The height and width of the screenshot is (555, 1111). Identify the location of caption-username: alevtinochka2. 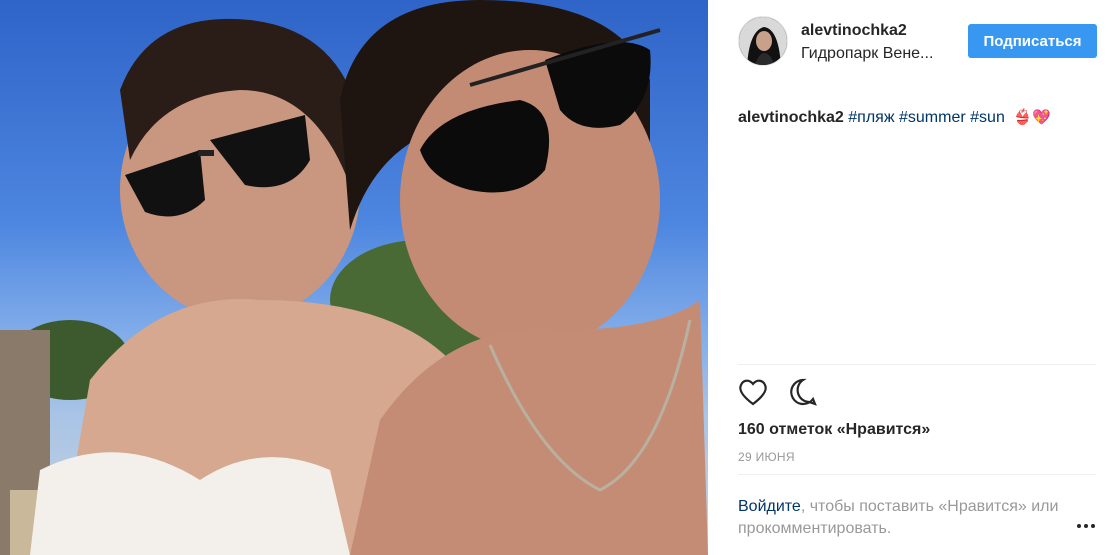
(791, 117).